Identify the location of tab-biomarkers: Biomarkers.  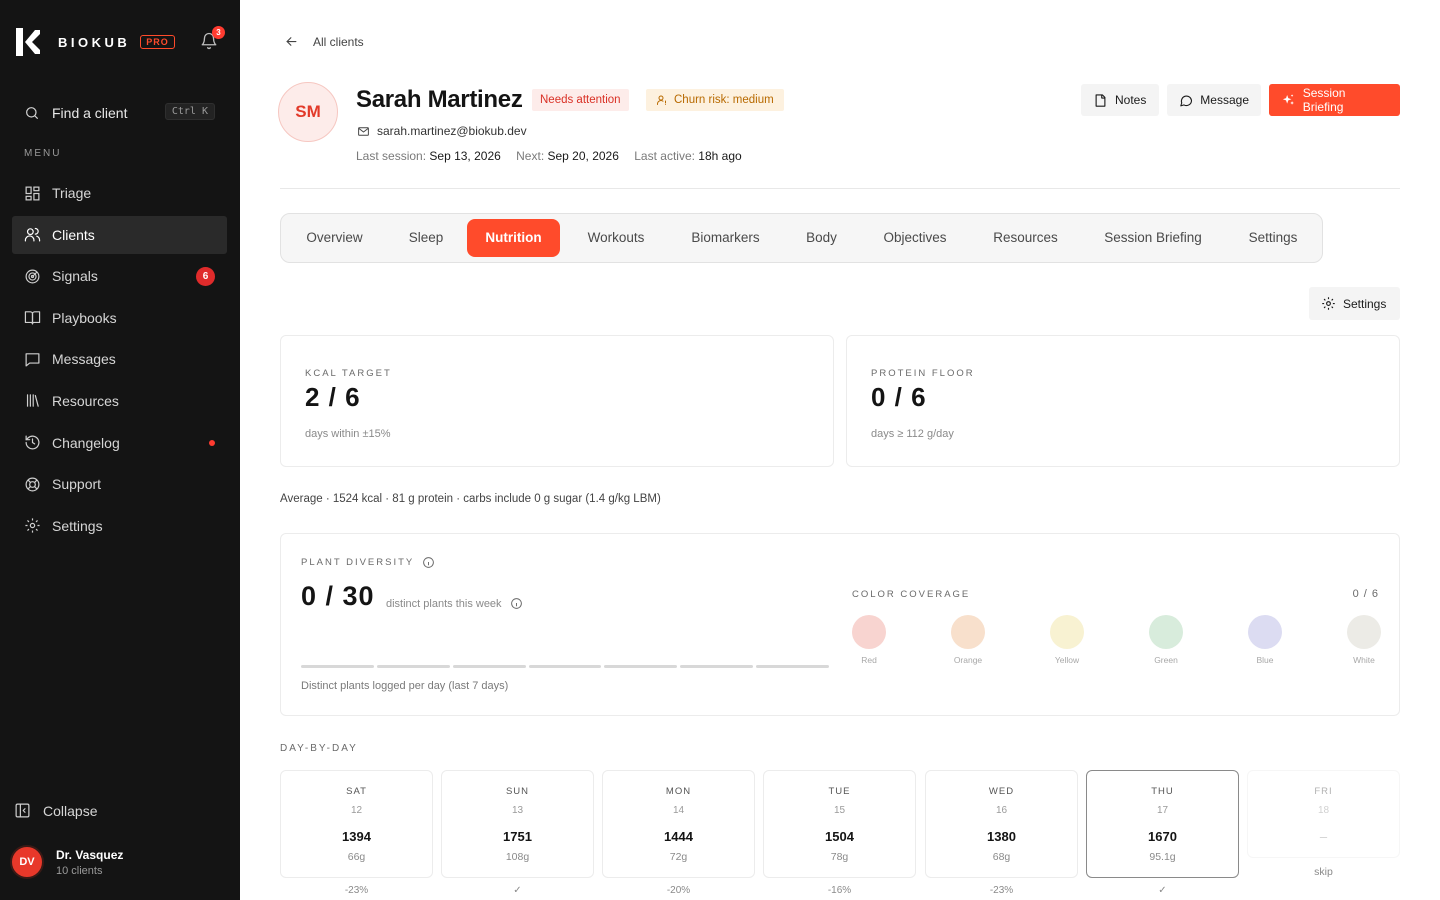
(725, 238).